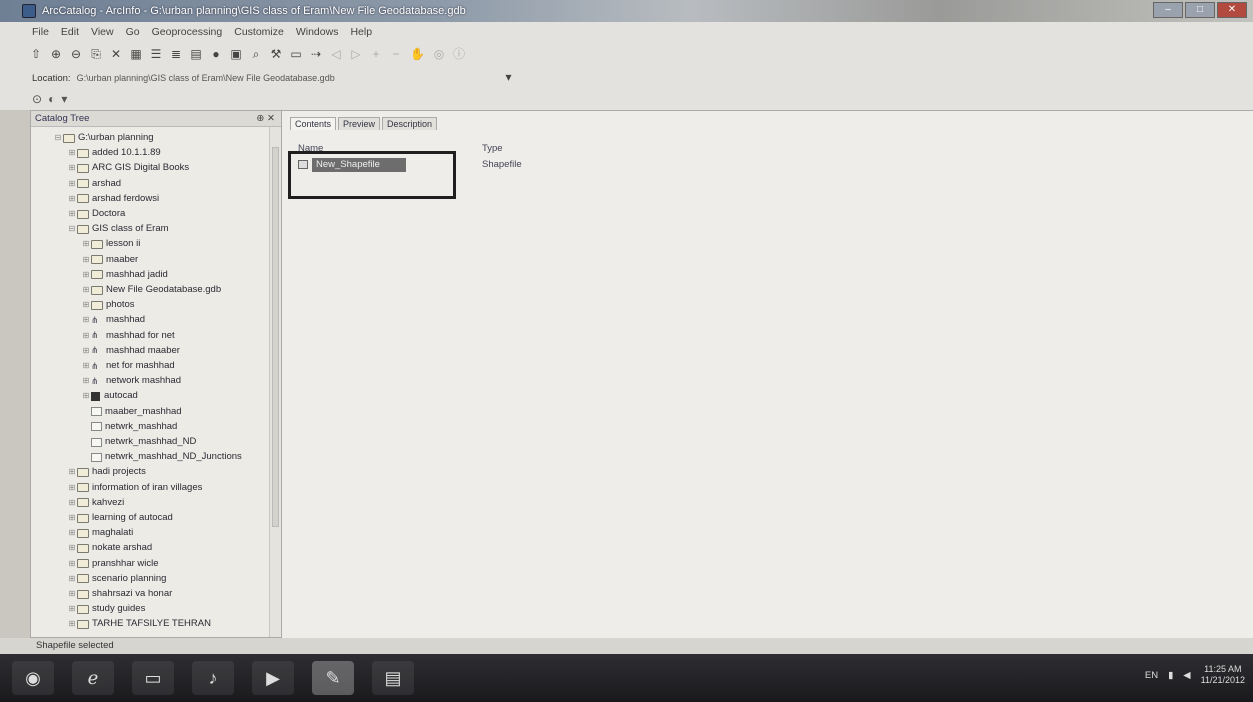 The width and height of the screenshot is (1253, 702). I want to click on up-one-level-icon: ⇧, so click(36, 55).